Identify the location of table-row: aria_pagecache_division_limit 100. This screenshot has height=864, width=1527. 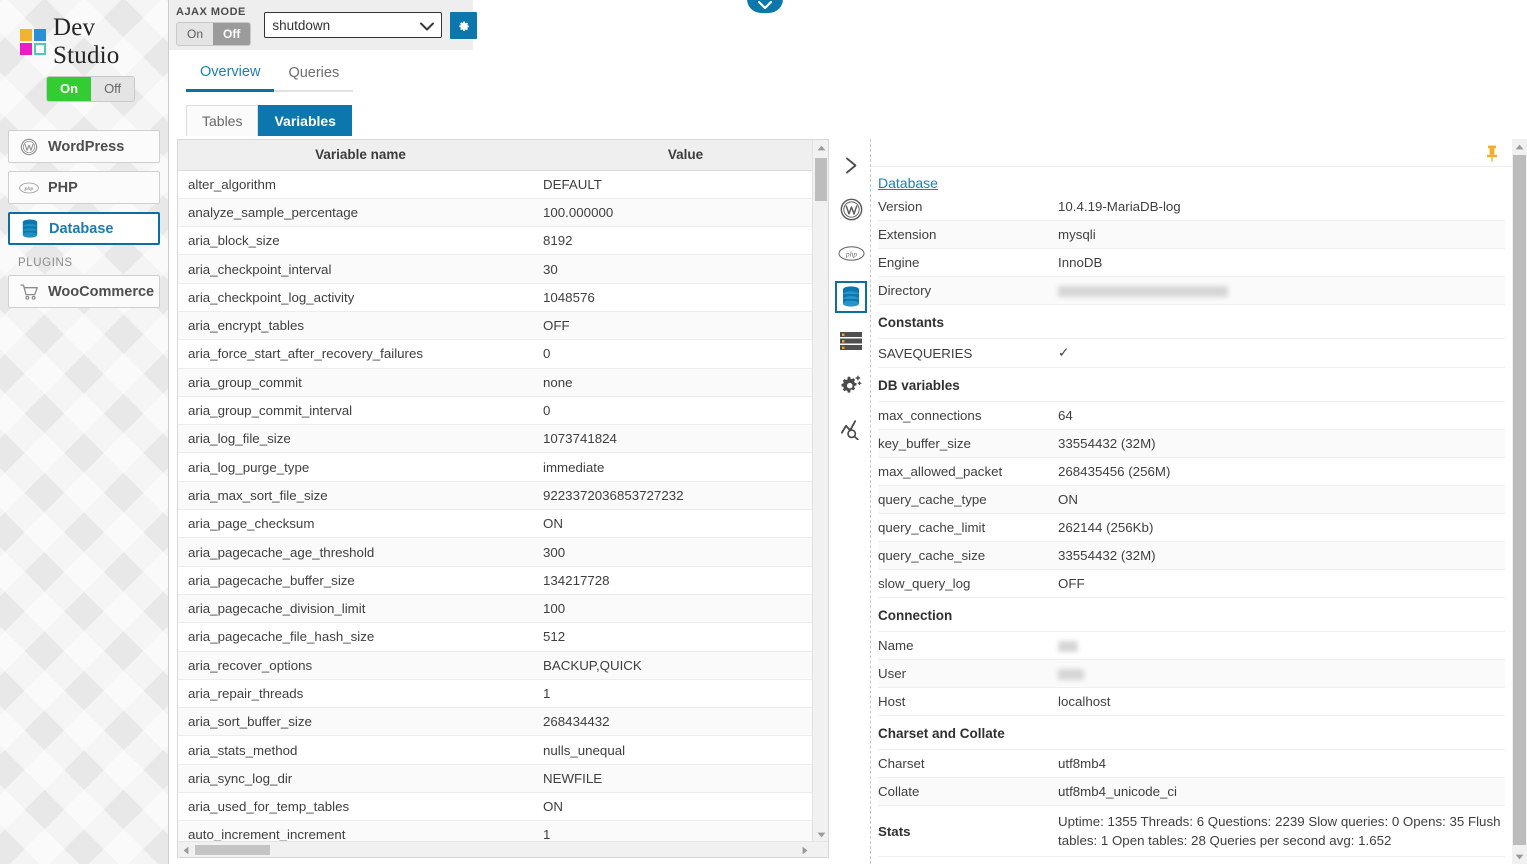
(503, 609).